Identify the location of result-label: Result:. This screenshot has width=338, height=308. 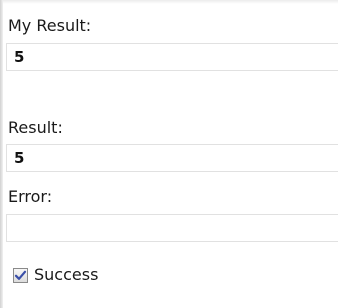
(35, 127).